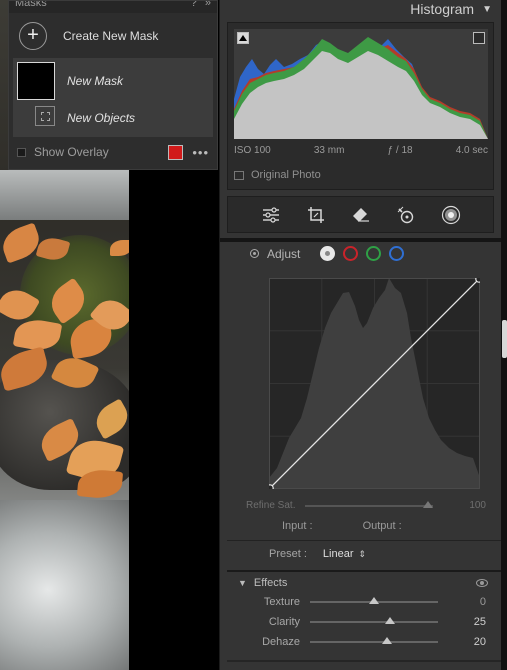 The width and height of the screenshot is (507, 670). Describe the element at coordinates (487, 9) in the screenshot. I see `collapse-triangle-icon: ▼` at that location.